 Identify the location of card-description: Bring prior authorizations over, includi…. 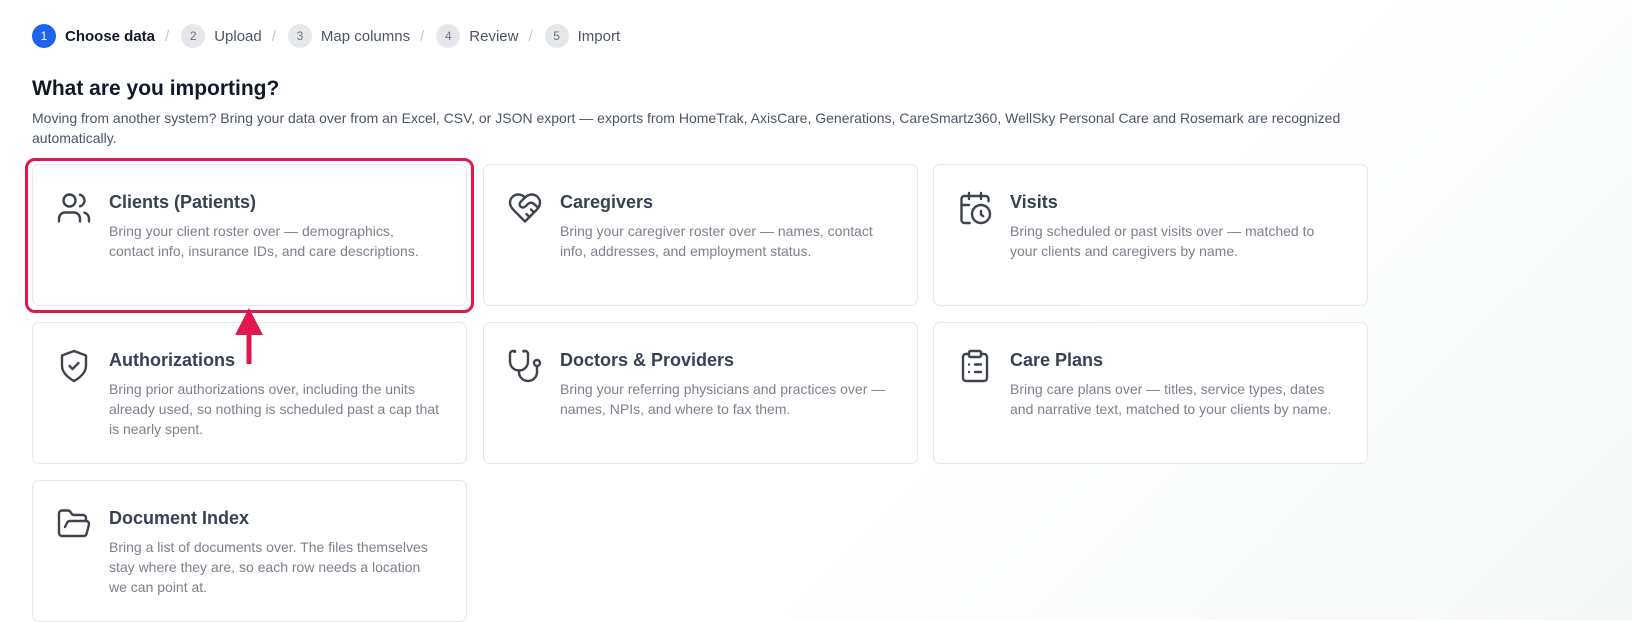
(274, 409).